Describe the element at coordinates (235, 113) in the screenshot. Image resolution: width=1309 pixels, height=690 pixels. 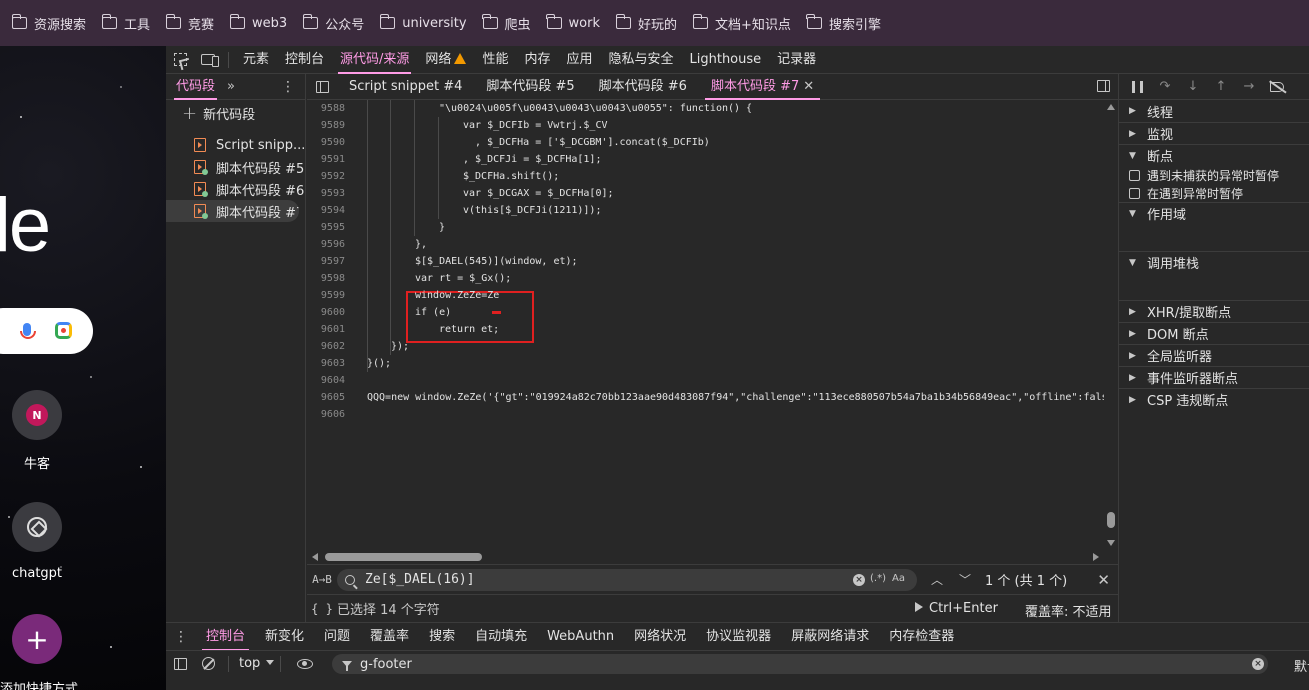
I see `new-snippet-button: + 新代码段` at that location.